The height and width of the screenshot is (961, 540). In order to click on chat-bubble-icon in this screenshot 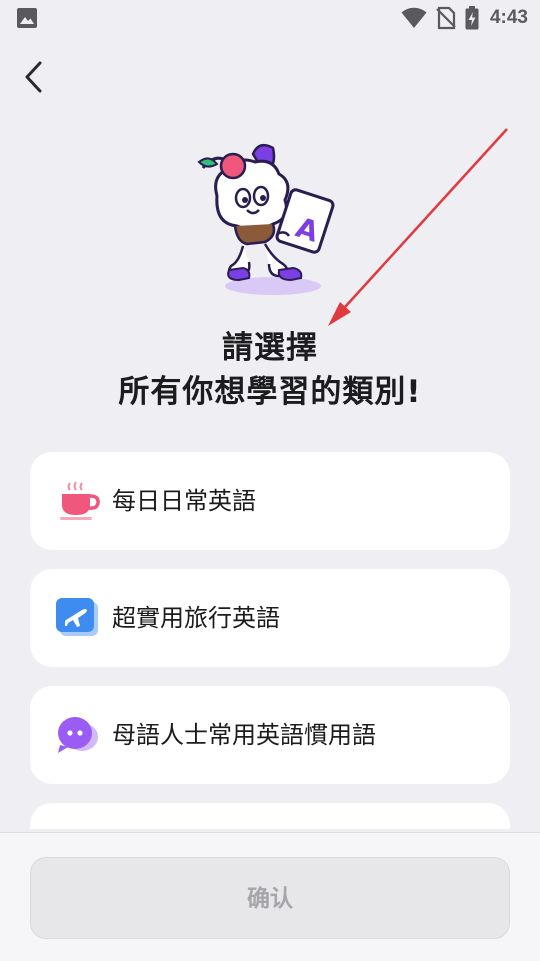, I will do `click(78, 735)`.